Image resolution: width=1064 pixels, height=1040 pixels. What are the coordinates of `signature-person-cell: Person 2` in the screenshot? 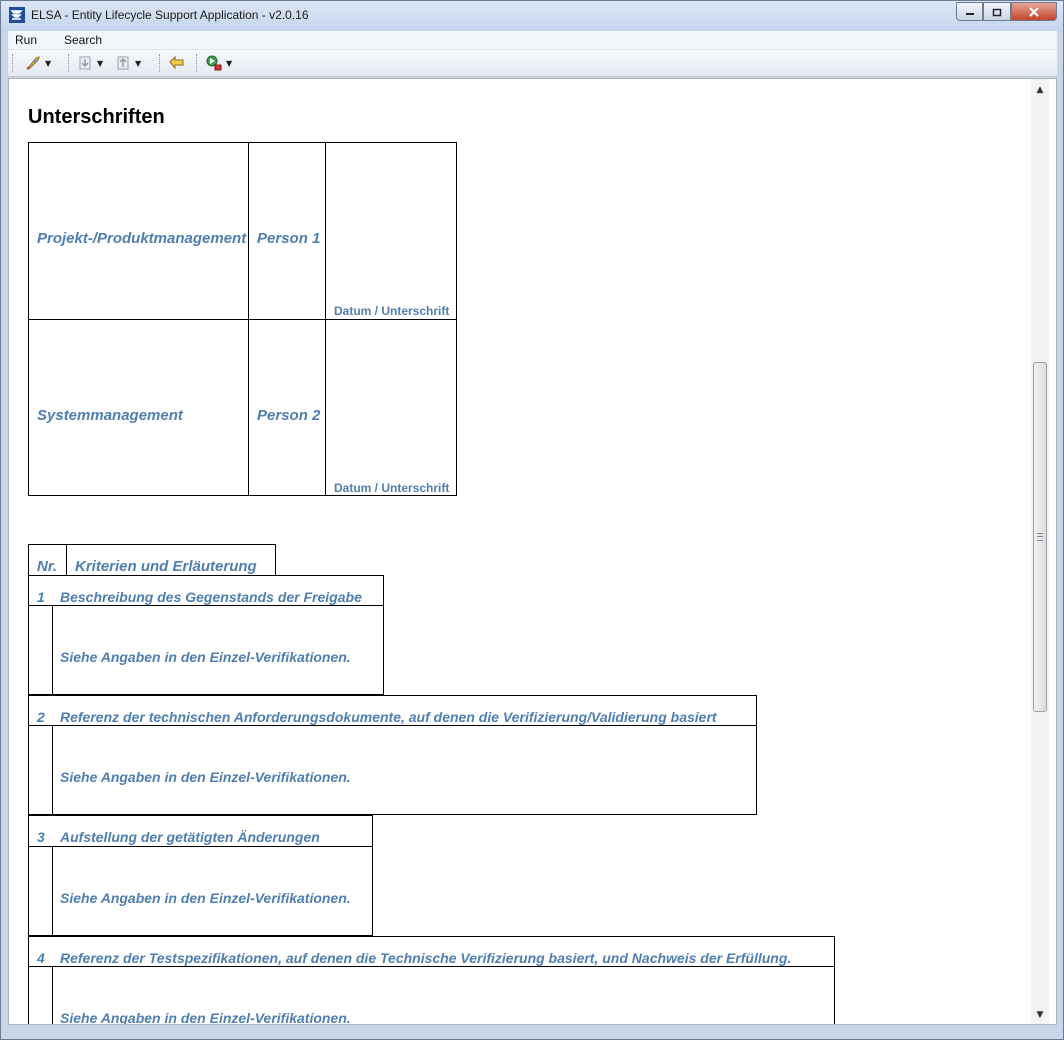 It's located at (287, 407).